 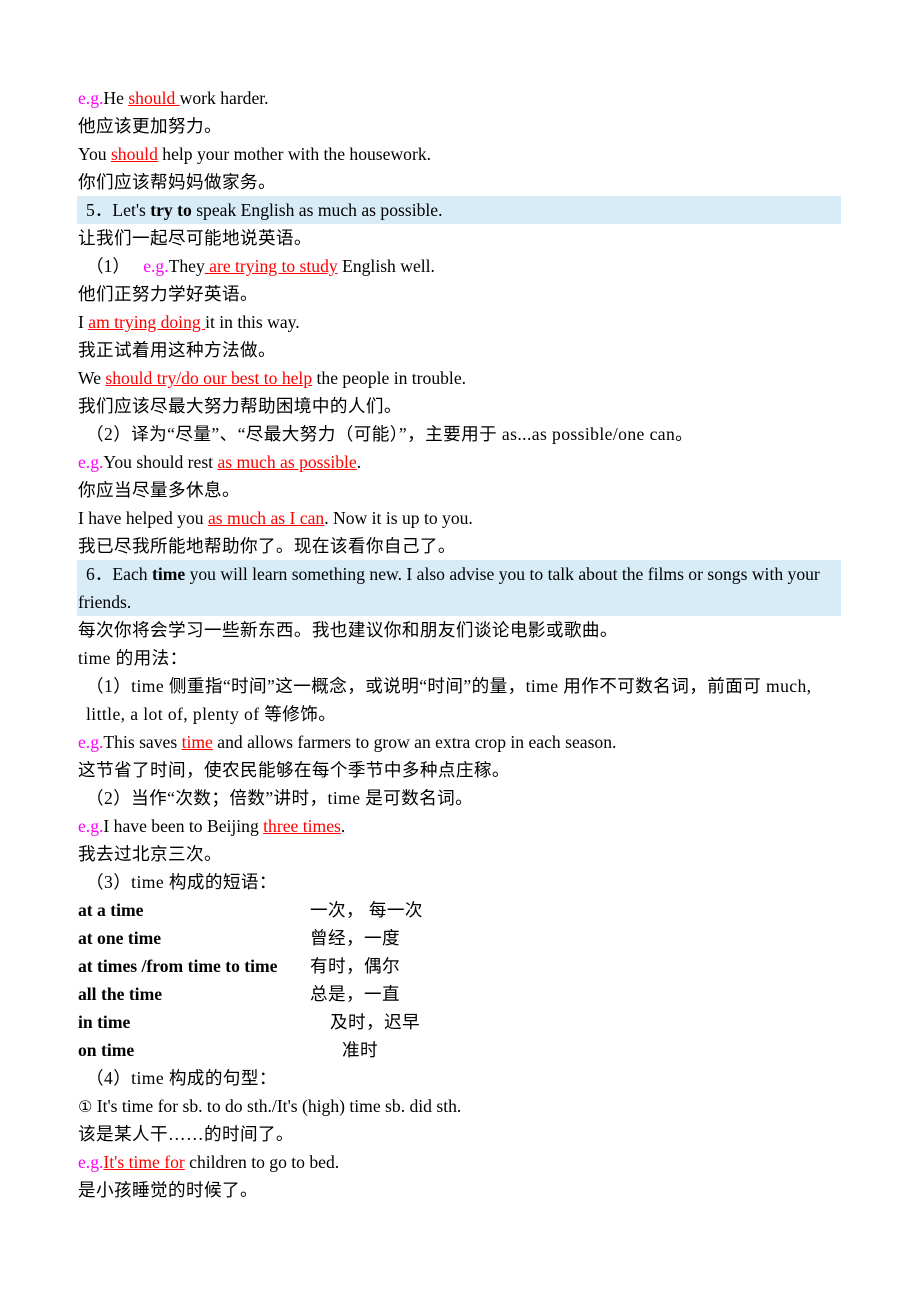 What do you see at coordinates (85, 1106) in the screenshot?
I see `circled-number-icon: ①` at bounding box center [85, 1106].